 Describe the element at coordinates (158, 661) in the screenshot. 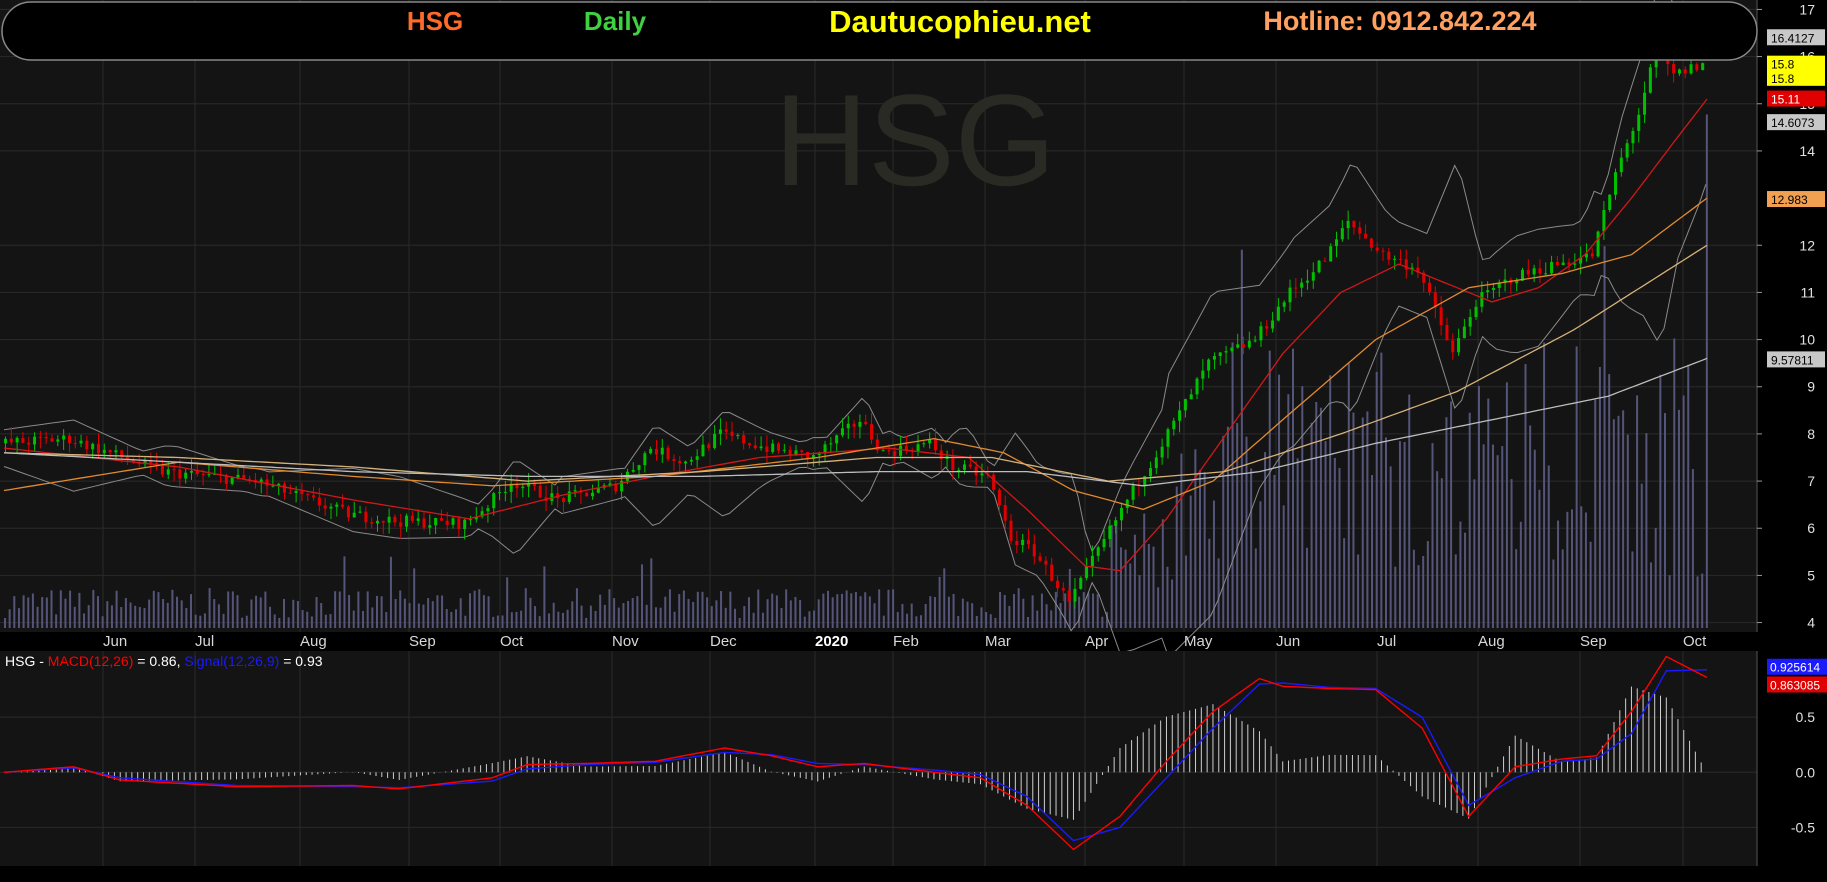

I see `macd-legend-part: = 0.86,` at that location.